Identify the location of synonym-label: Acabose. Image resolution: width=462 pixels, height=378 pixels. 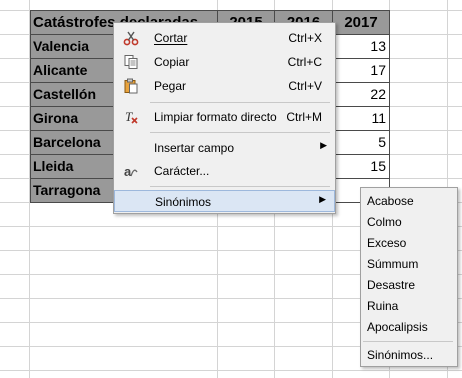
(390, 201).